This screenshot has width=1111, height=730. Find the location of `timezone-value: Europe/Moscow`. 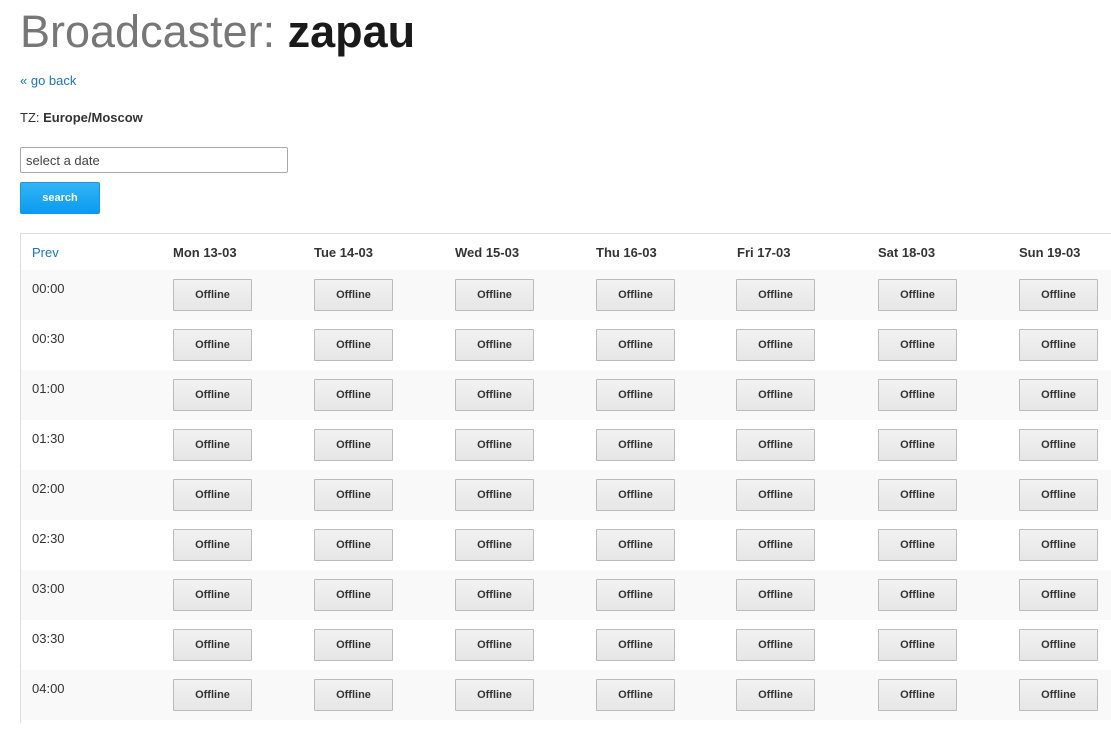

timezone-value: Europe/Moscow is located at coordinates (93, 117).